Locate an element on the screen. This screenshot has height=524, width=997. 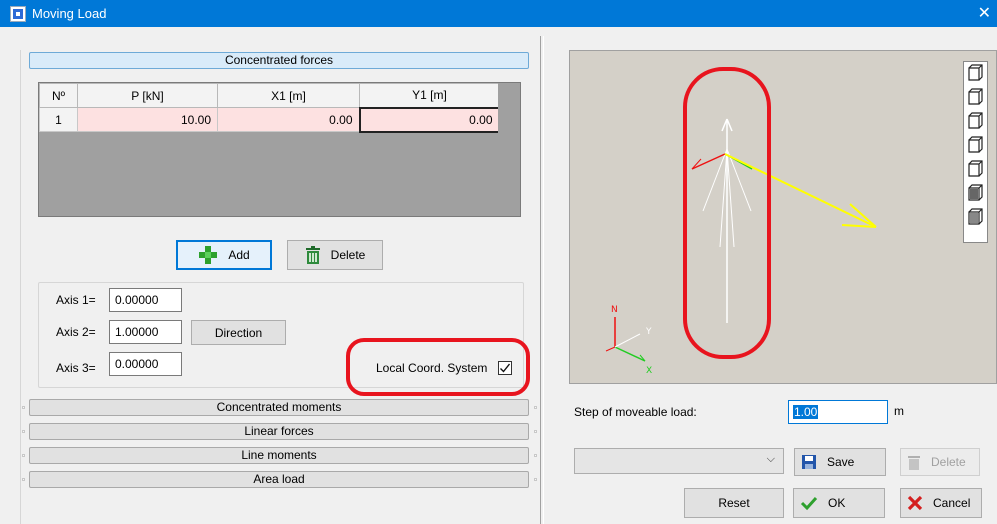
view-toolbar is located at coordinates (975, 152).